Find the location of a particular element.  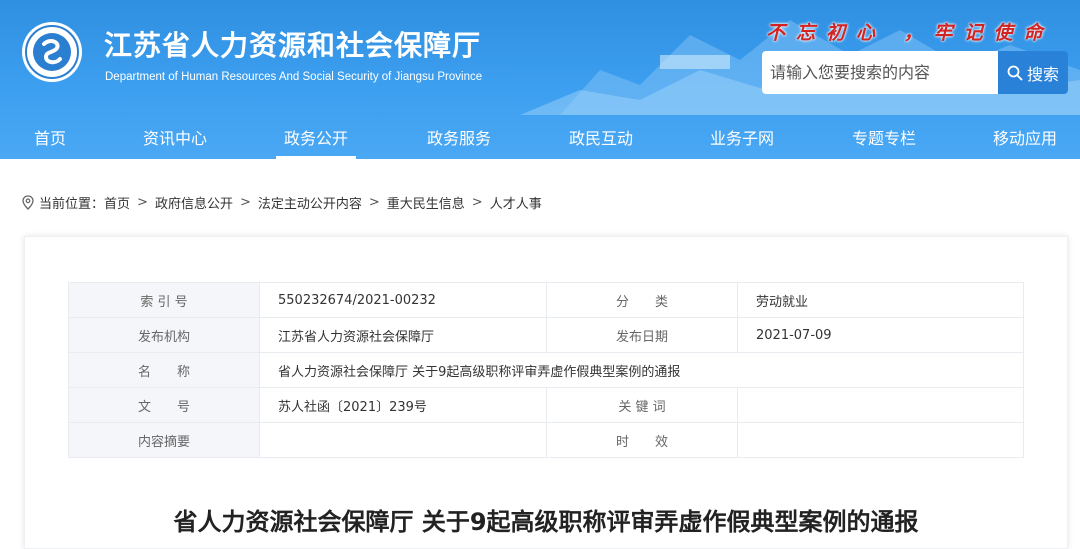

breadcrumb-link-gov-info: 政府信息公开 is located at coordinates (194, 202).